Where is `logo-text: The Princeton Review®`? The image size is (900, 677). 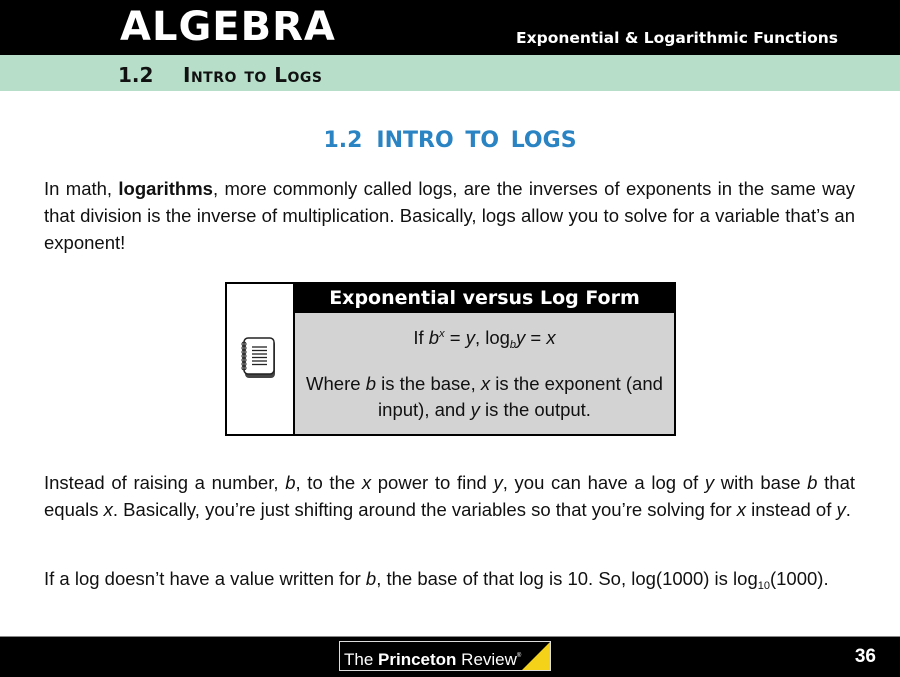 logo-text: The Princeton Review® is located at coordinates (433, 656).